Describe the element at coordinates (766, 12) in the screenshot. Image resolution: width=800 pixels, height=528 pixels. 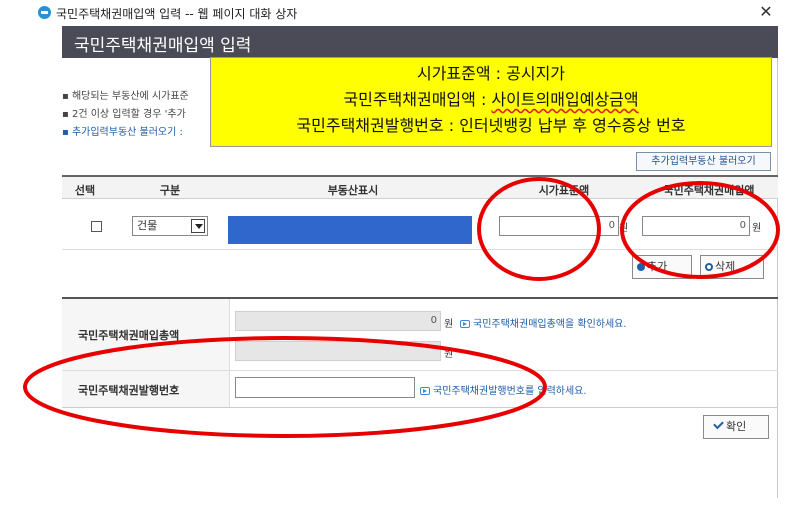
I see `close-icon: ✕` at that location.